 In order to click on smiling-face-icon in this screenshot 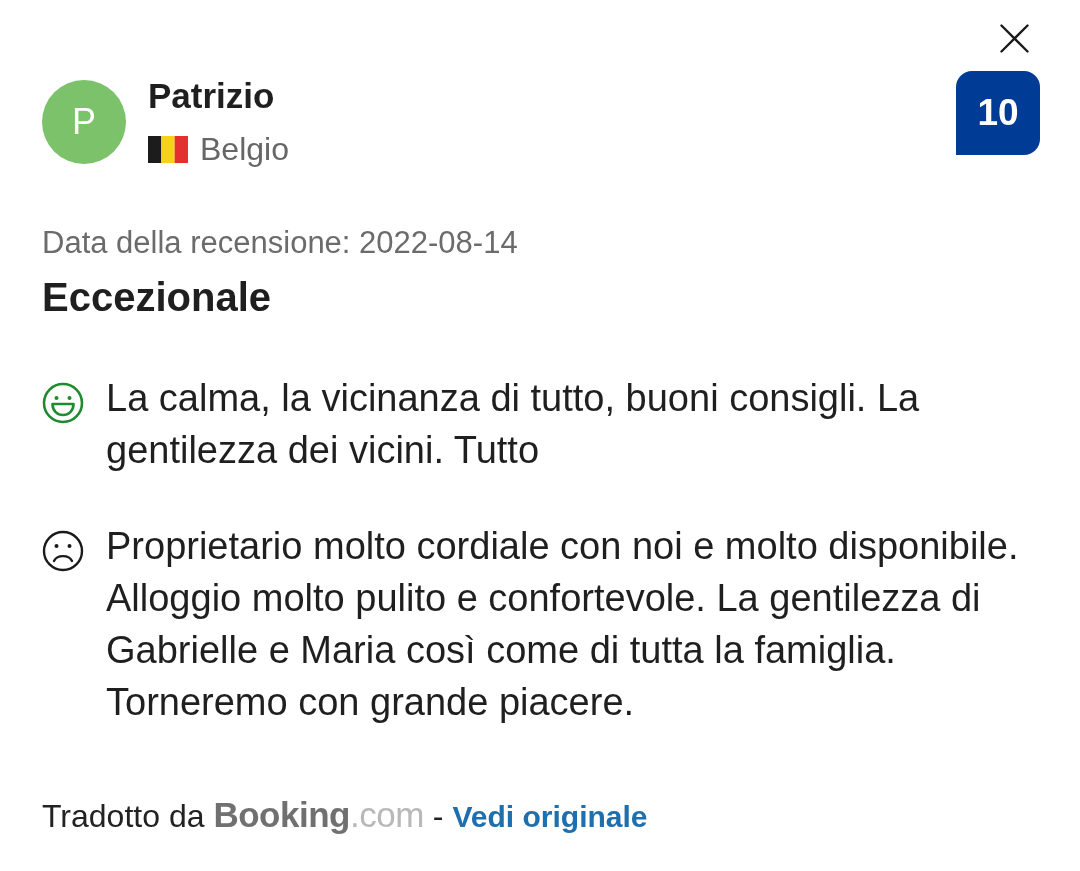, I will do `click(63, 403)`.